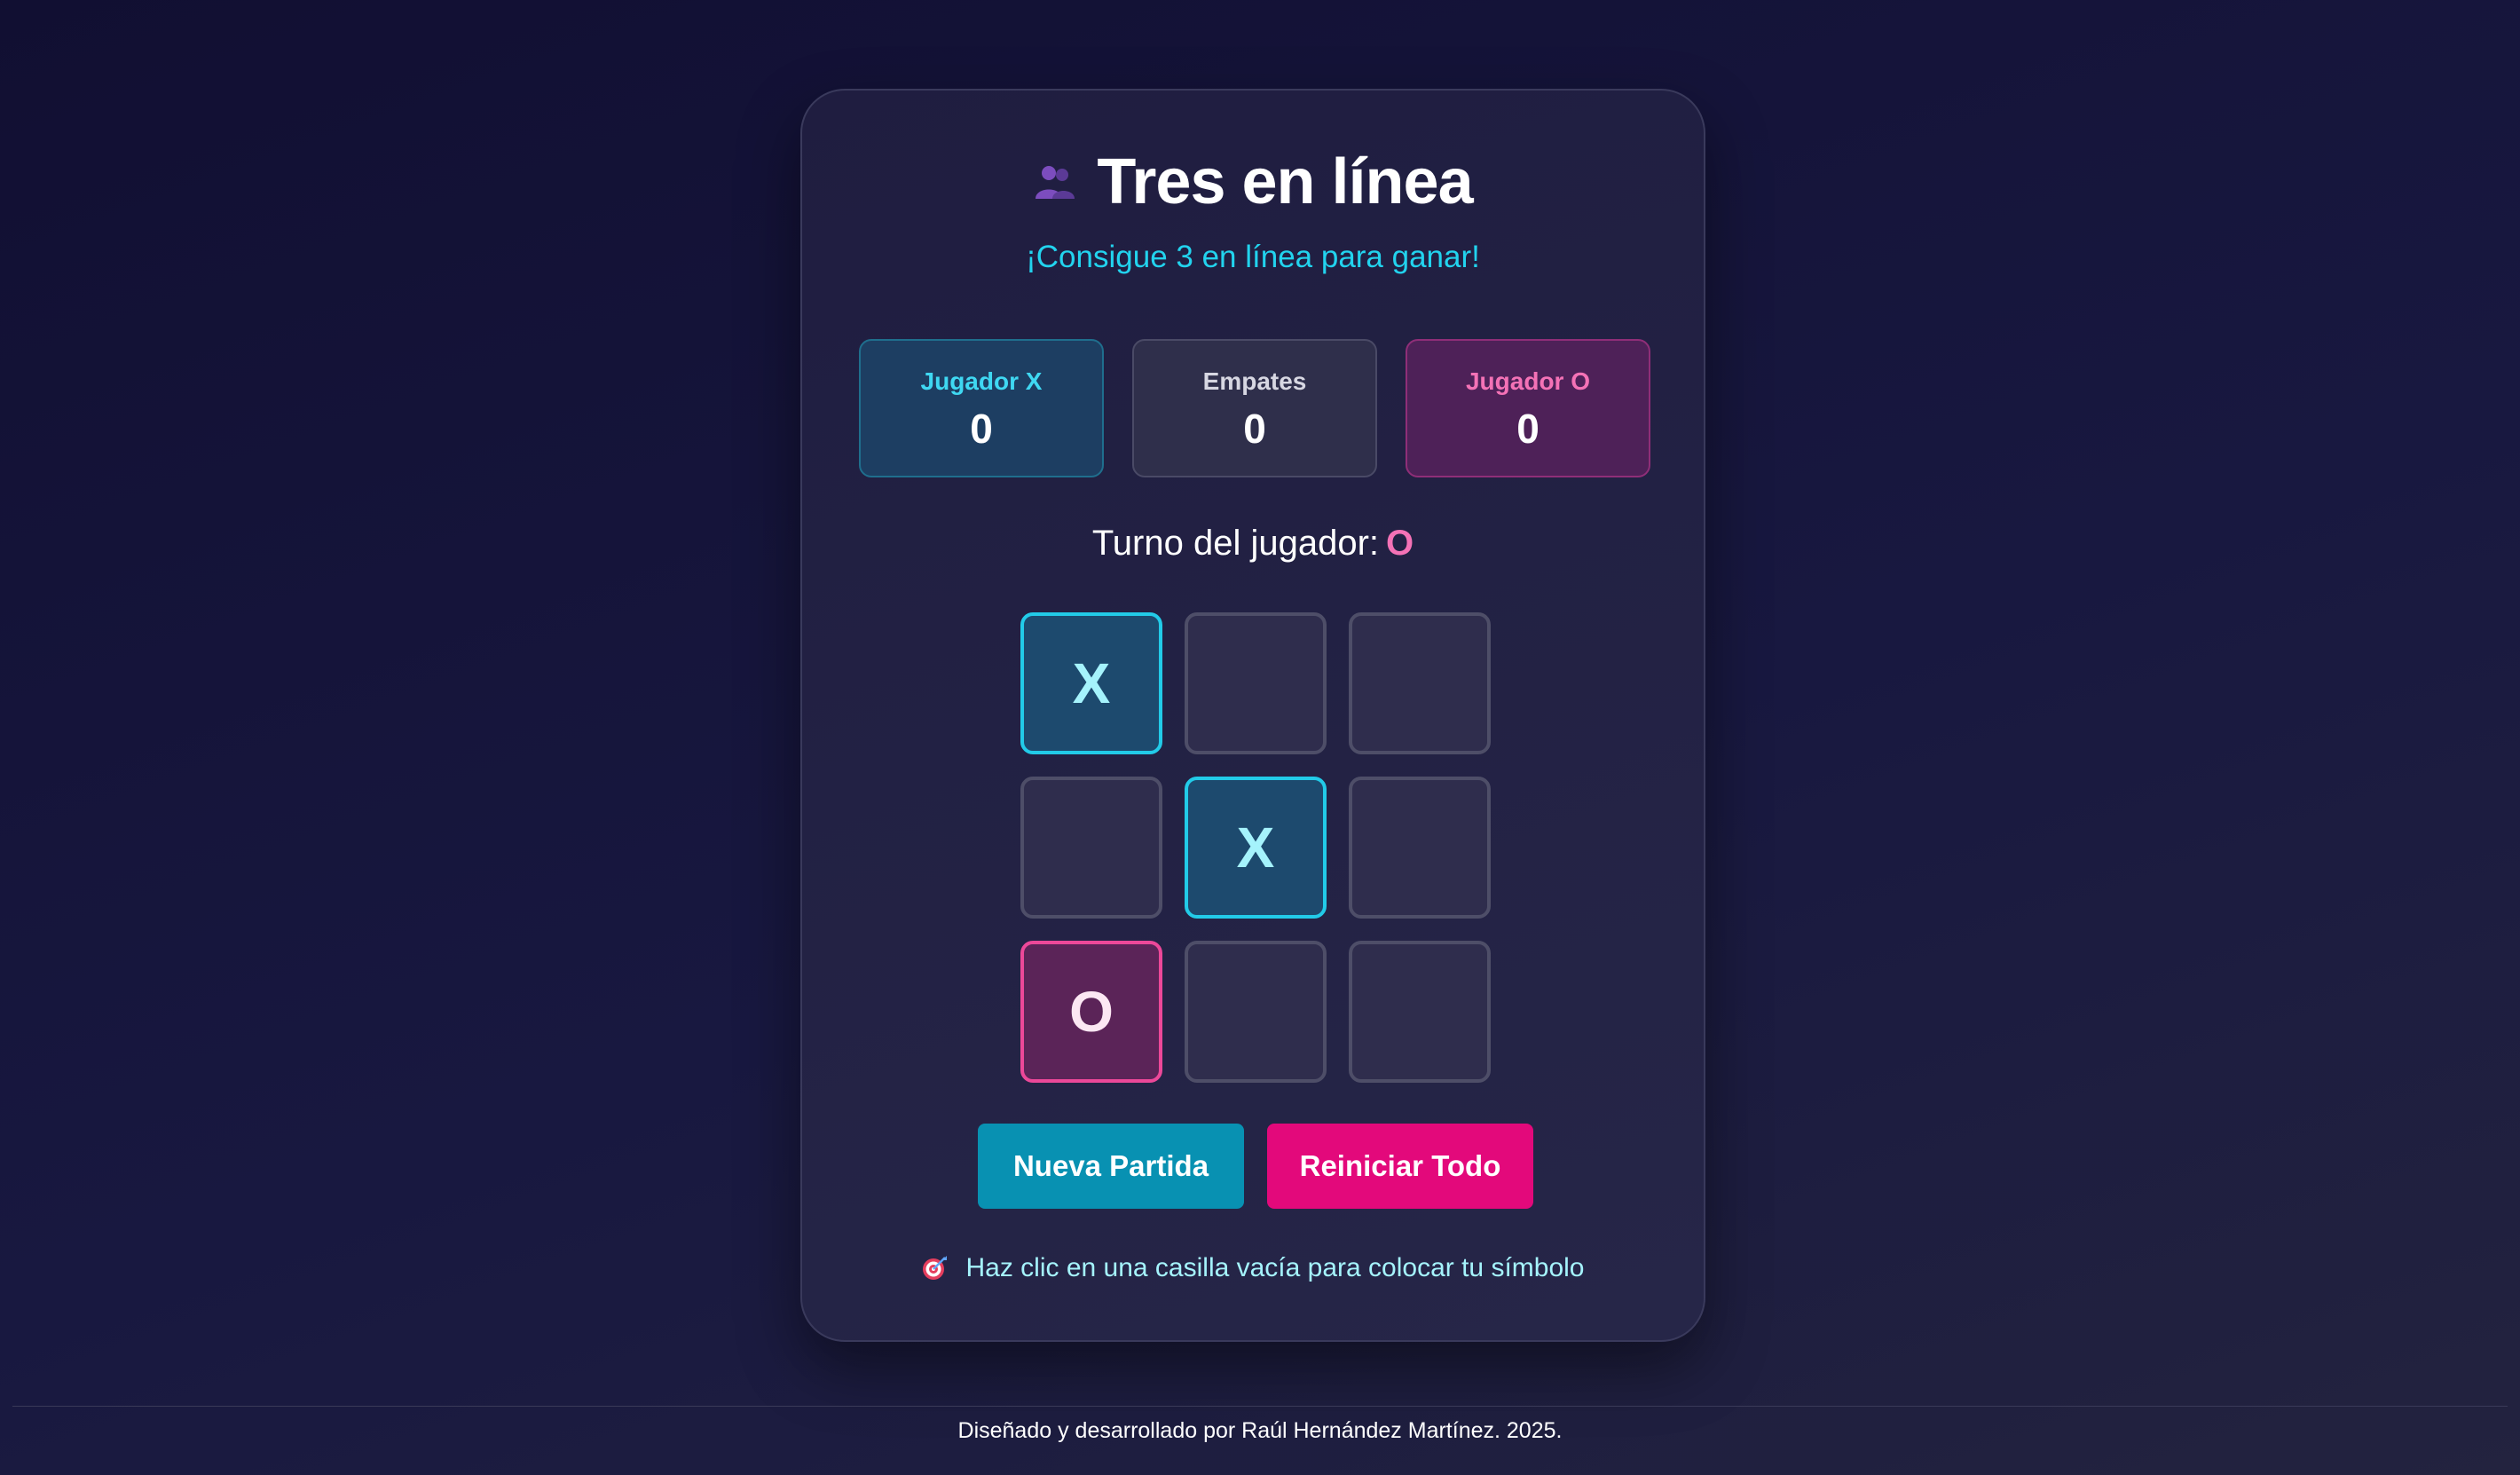 Image resolution: width=2520 pixels, height=1475 pixels. Describe the element at coordinates (982, 381) in the screenshot. I see `score-player-x-label: Jugador X` at that location.